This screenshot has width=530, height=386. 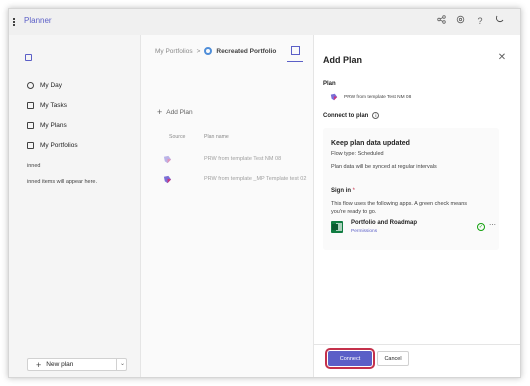 I want to click on apps-text-line-2: you're ready to go., so click(x=354, y=212).